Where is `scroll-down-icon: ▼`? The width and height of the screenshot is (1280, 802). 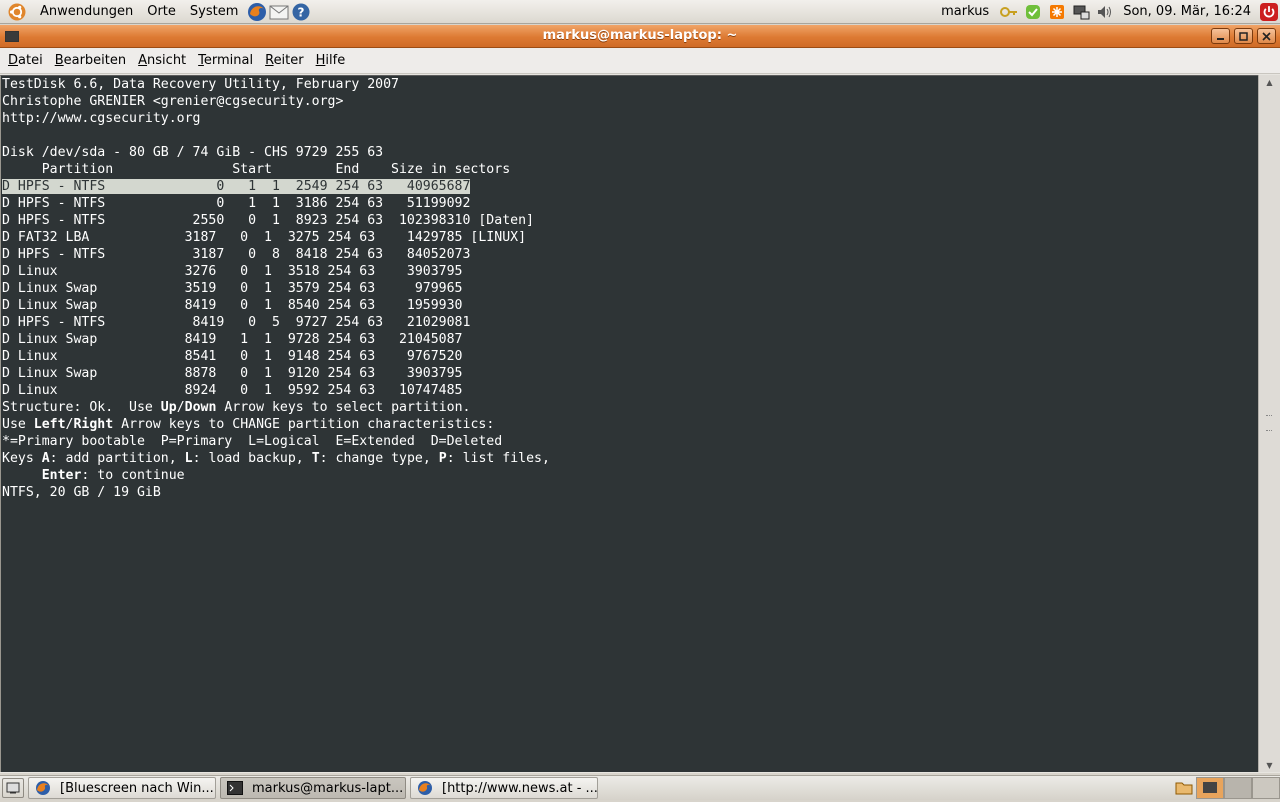 scroll-down-icon: ▼ is located at coordinates (1269, 765).